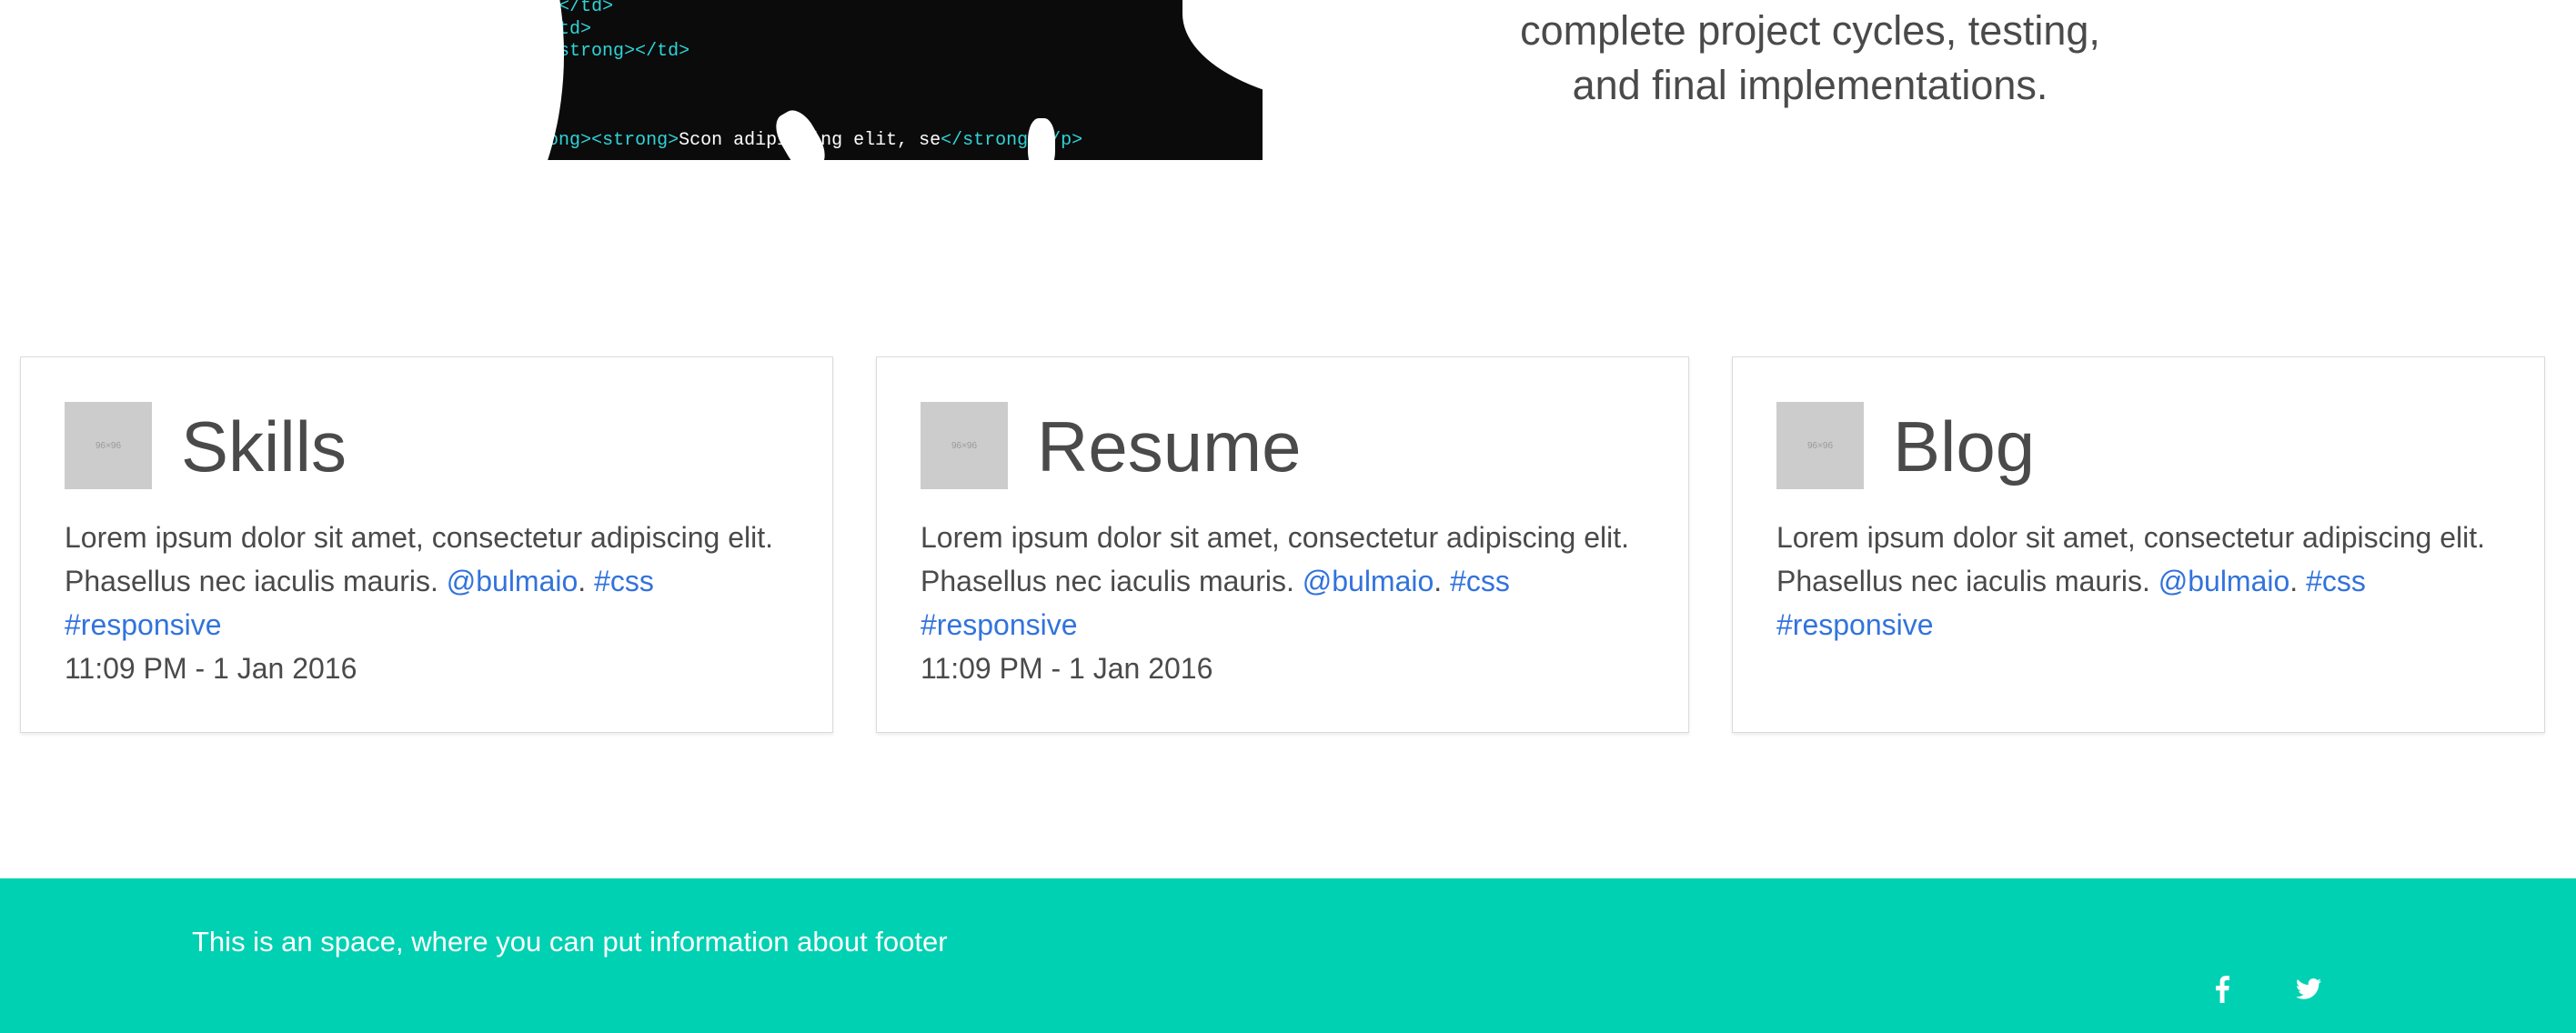 The height and width of the screenshot is (1033, 2576). I want to click on card-title: Skills, so click(264, 446).